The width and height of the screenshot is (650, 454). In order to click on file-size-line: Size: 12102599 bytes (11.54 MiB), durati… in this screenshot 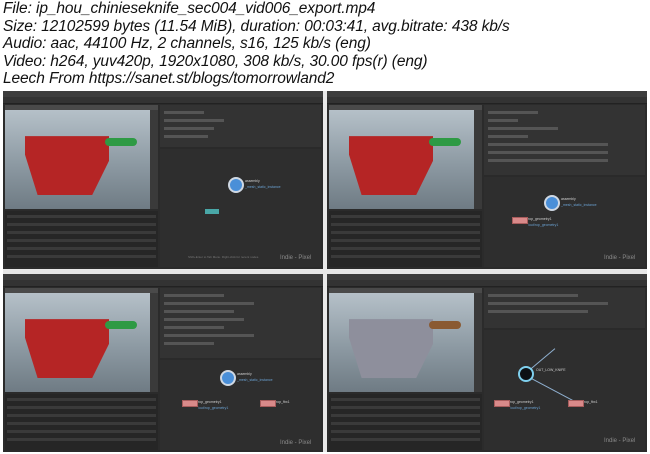, I will do `click(256, 26)`.